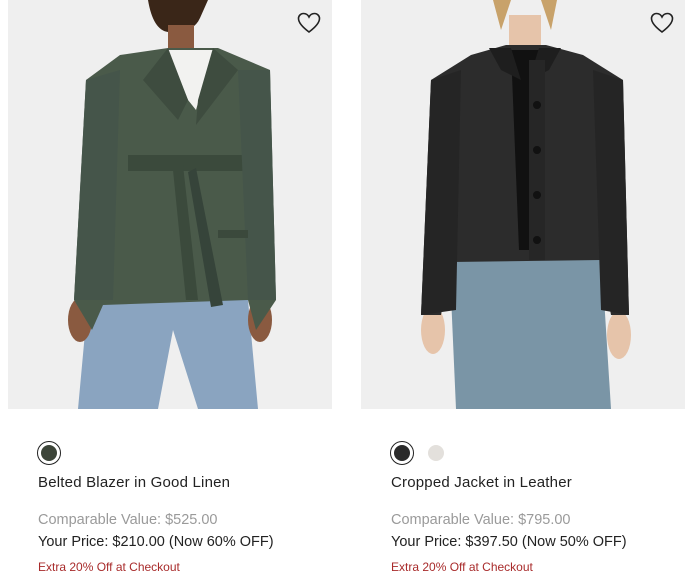 The height and width of the screenshot is (584, 692). I want to click on your-price: Your Price: $397.50 (Now 50% OFF), so click(509, 542).